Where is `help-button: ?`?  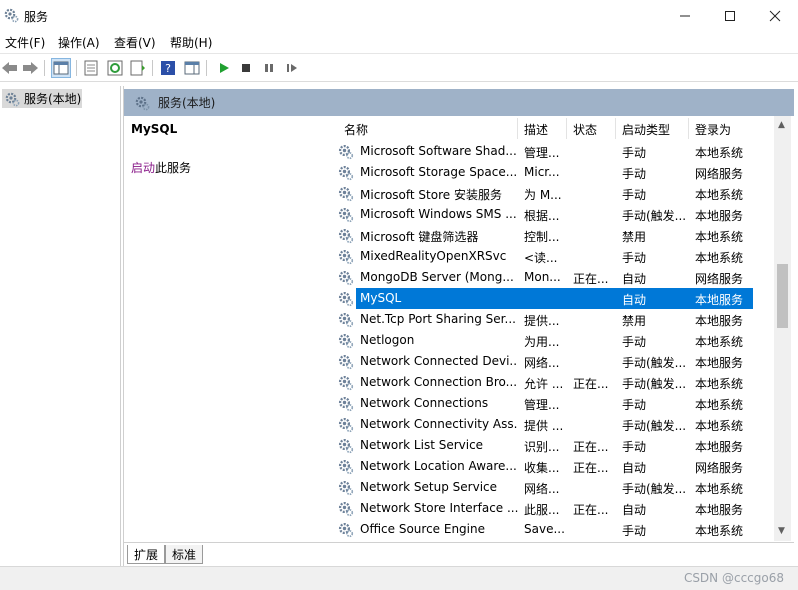 help-button: ? is located at coordinates (168, 68).